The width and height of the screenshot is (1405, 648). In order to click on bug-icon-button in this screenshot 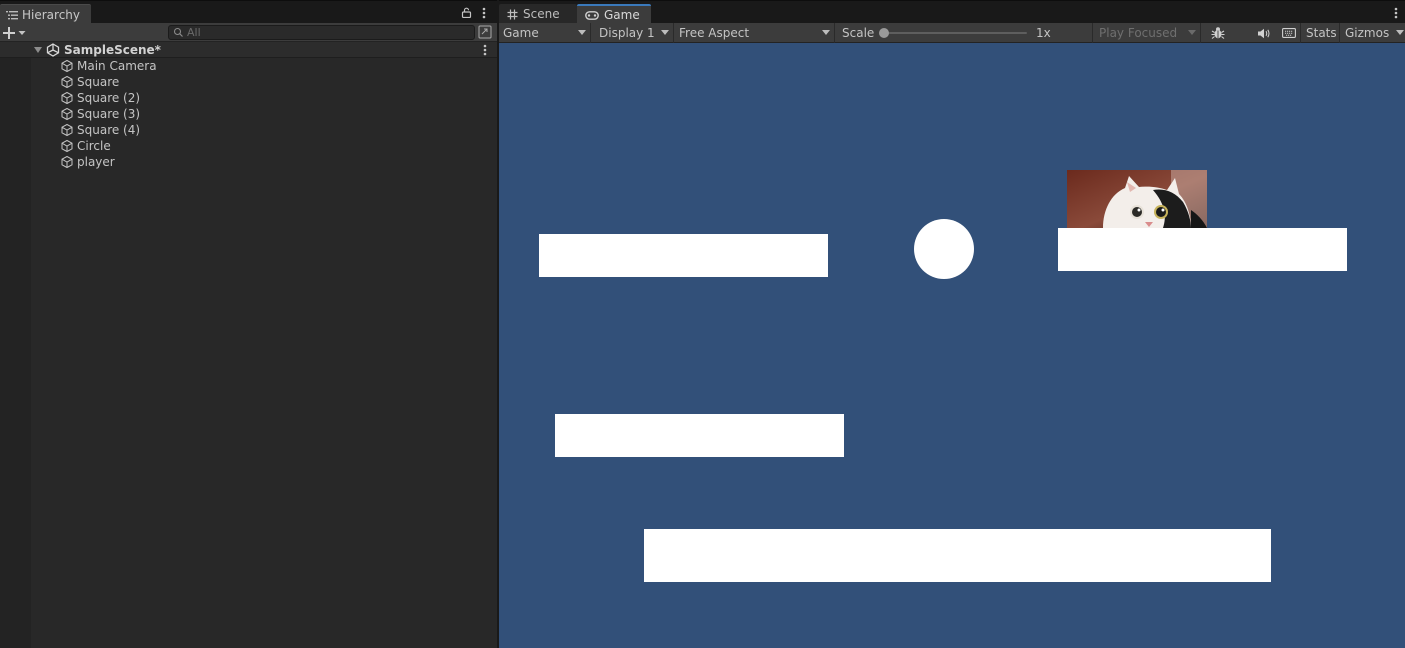, I will do `click(1218, 33)`.